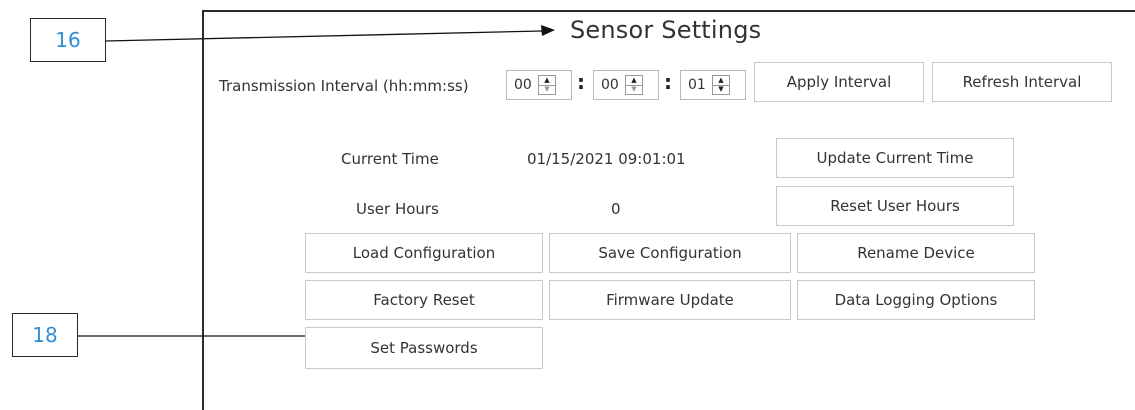 This screenshot has width=1135, height=410. Describe the element at coordinates (634, 80) in the screenshot. I see `minutes-up-icon: ▲` at that location.